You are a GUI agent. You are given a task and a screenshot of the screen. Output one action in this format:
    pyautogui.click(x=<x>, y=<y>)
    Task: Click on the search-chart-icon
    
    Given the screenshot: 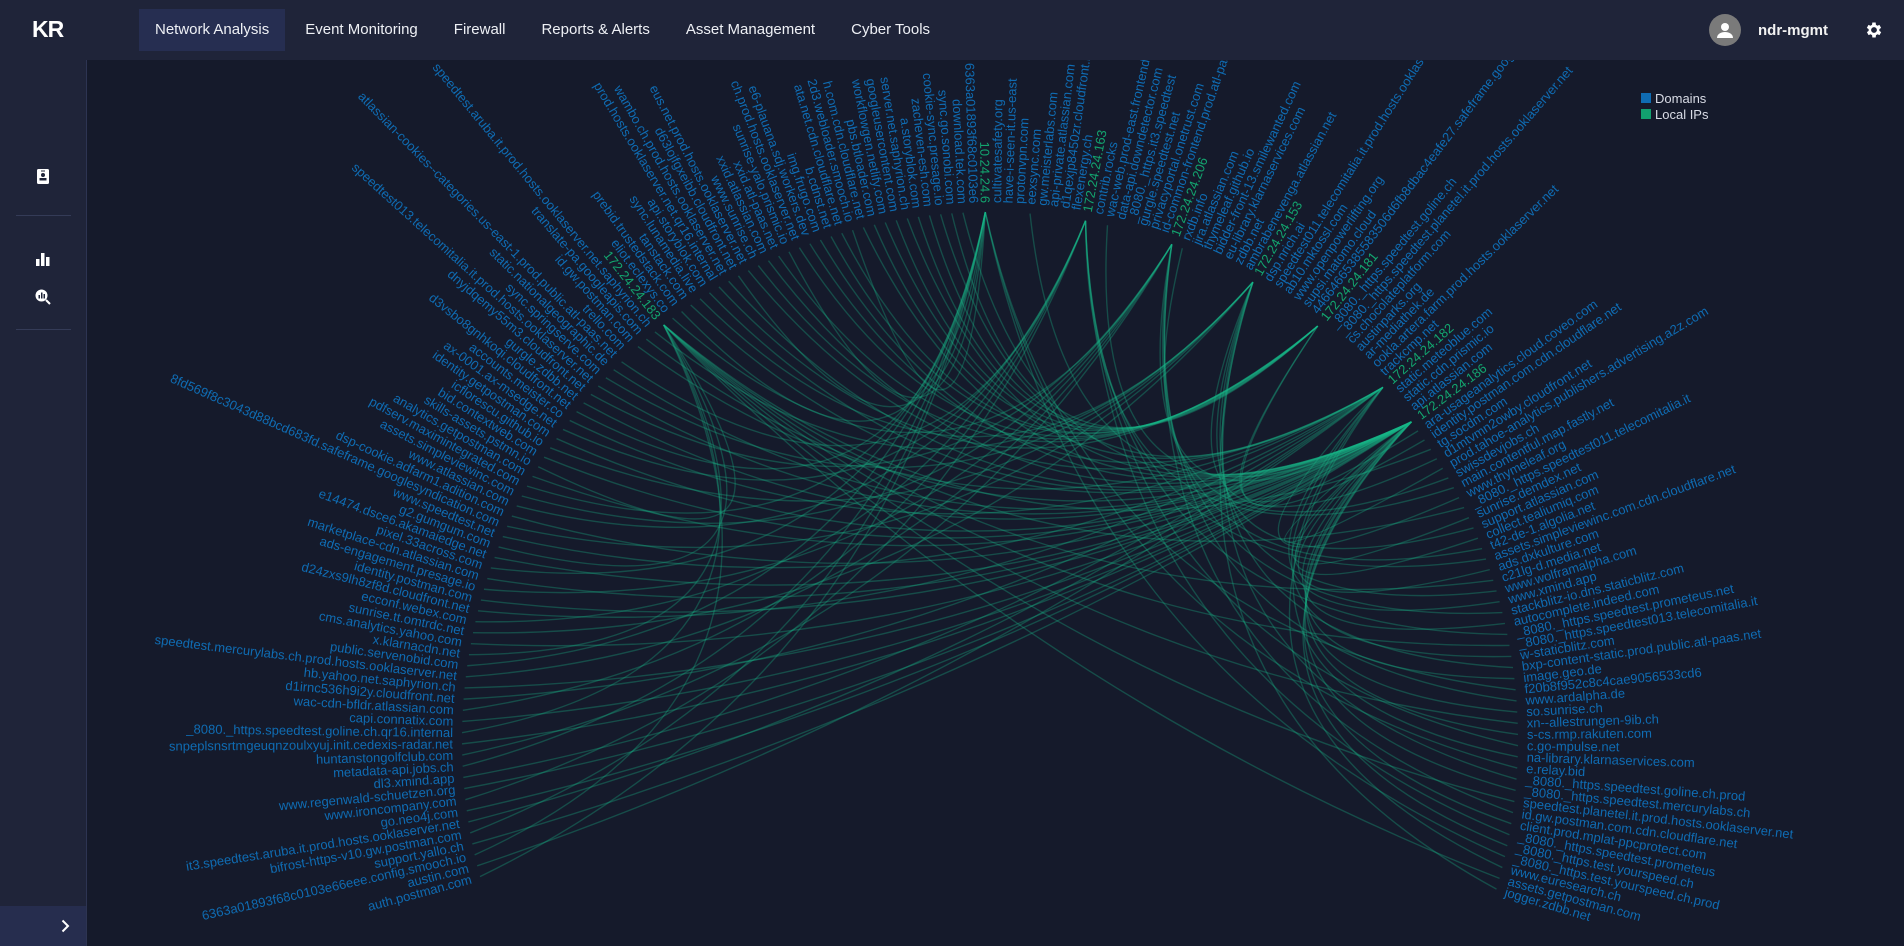 What is the action you would take?
    pyautogui.click(x=43, y=297)
    